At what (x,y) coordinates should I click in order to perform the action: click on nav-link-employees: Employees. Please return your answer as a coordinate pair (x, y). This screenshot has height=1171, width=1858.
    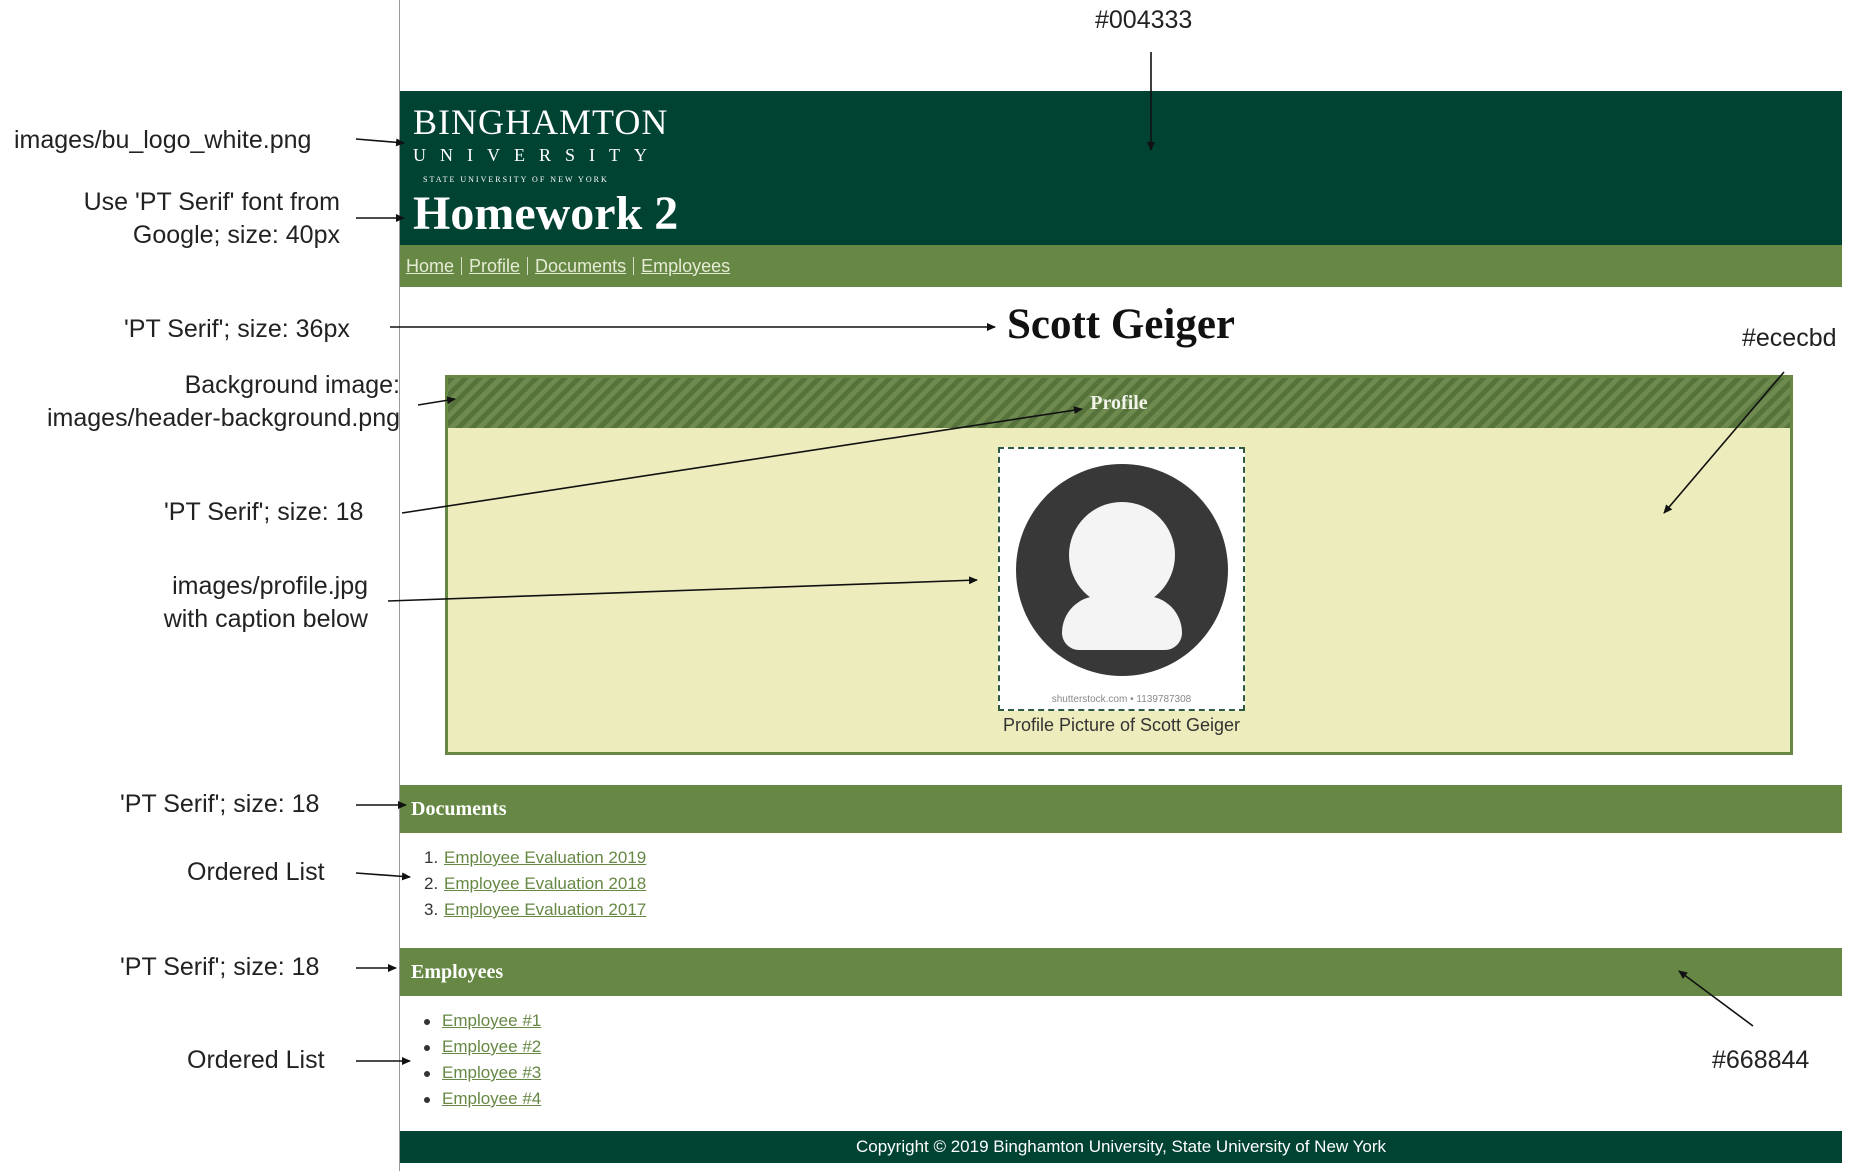
    Looking at the image, I should click on (685, 266).